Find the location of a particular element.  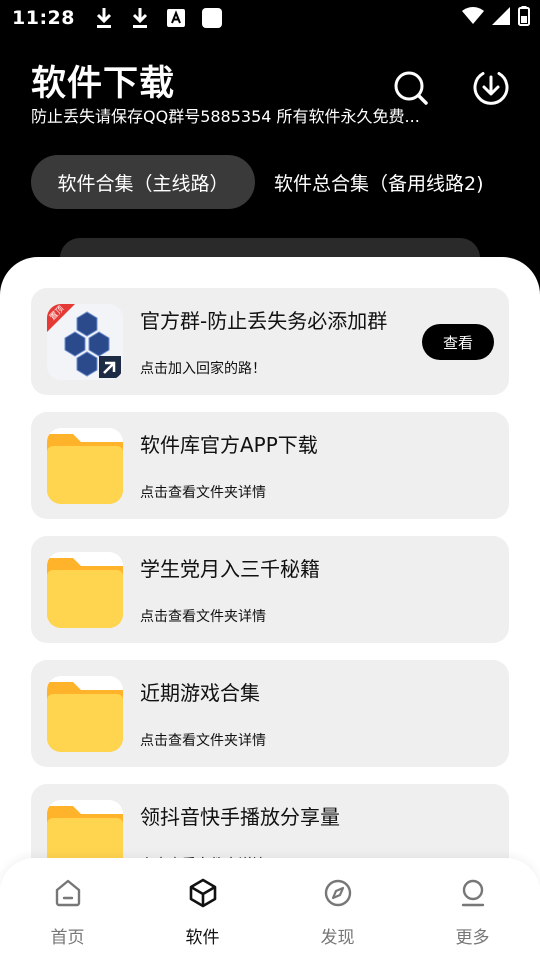

item-title: 领抖音快手播放分享量 is located at coordinates (240, 817).